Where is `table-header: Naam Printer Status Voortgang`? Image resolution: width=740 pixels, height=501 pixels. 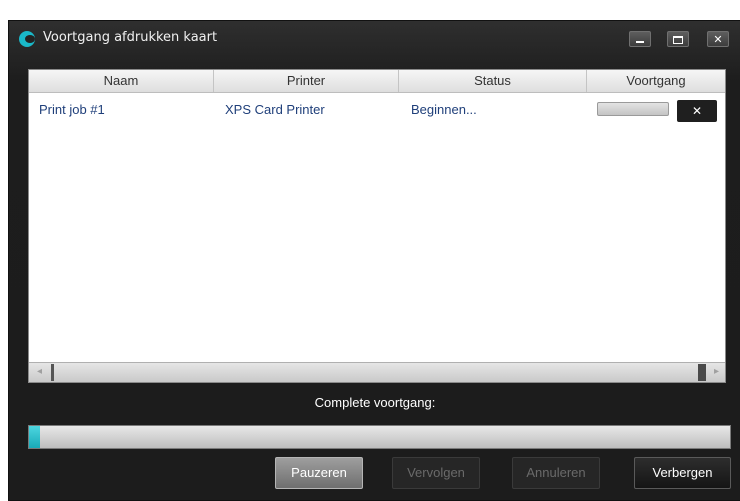
table-header: Naam Printer Status Voortgang is located at coordinates (377, 81).